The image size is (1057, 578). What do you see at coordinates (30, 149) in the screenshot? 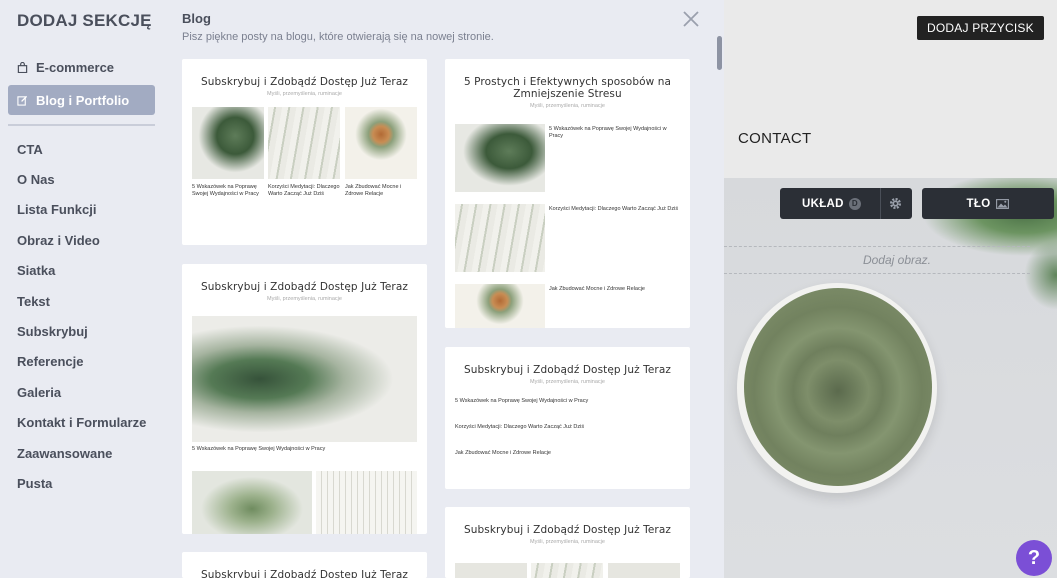
I see `sidebar-item-cta: CTA` at bounding box center [30, 149].